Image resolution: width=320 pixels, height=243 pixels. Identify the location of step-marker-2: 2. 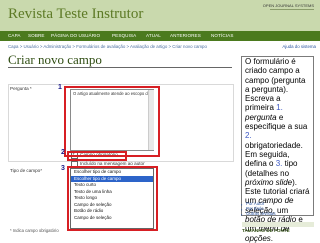
(63, 152).